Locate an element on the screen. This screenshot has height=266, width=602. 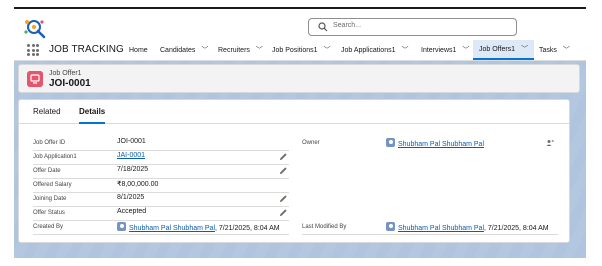
nav-item-label: Job Positions1 is located at coordinates (295, 50).